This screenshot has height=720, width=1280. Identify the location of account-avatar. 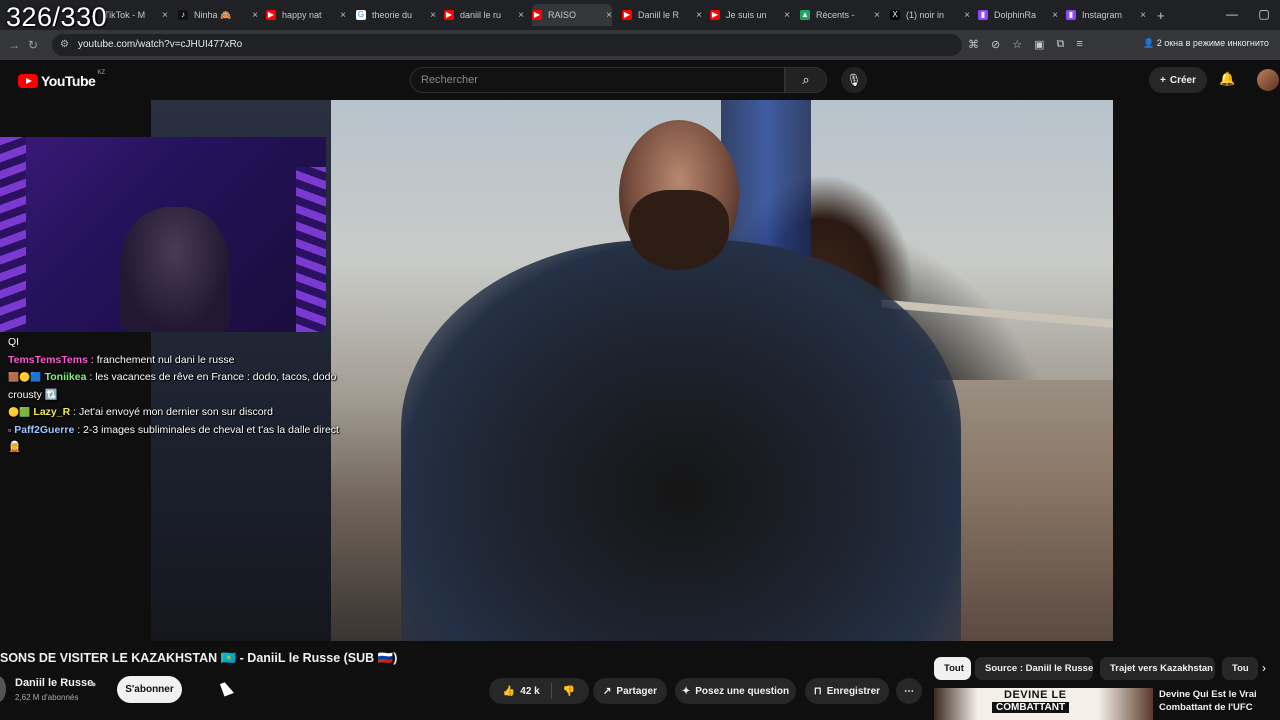
(1268, 80).